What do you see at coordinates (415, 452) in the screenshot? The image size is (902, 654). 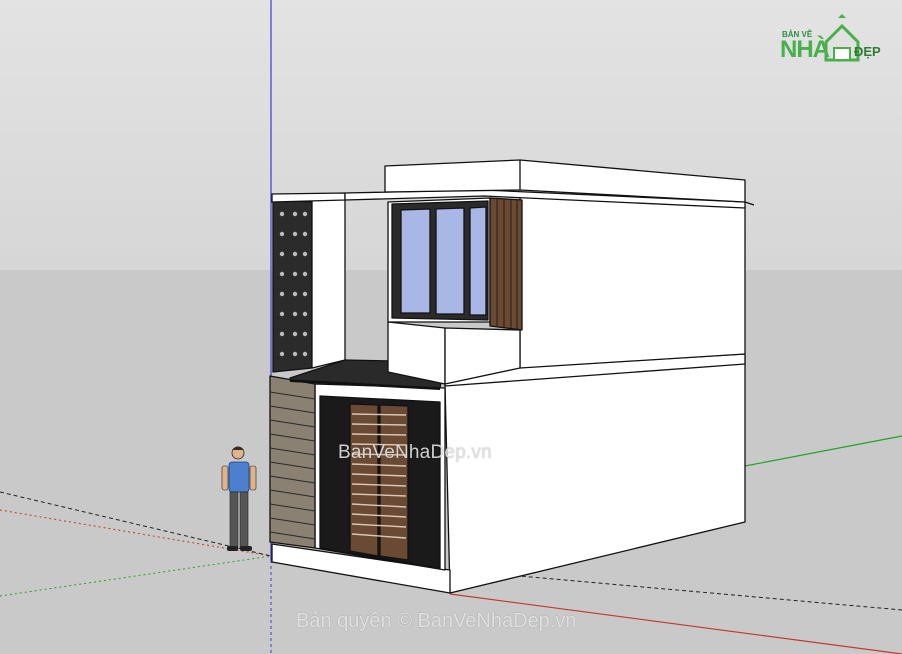 I see `watermark-center: BanVeNhaDep.vn` at bounding box center [415, 452].